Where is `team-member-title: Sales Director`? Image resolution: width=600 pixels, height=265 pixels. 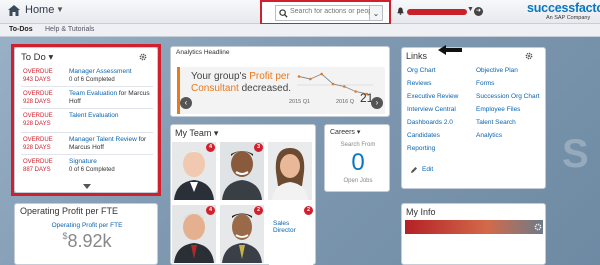
team-member-title: Sales Director is located at coordinates (293, 227).